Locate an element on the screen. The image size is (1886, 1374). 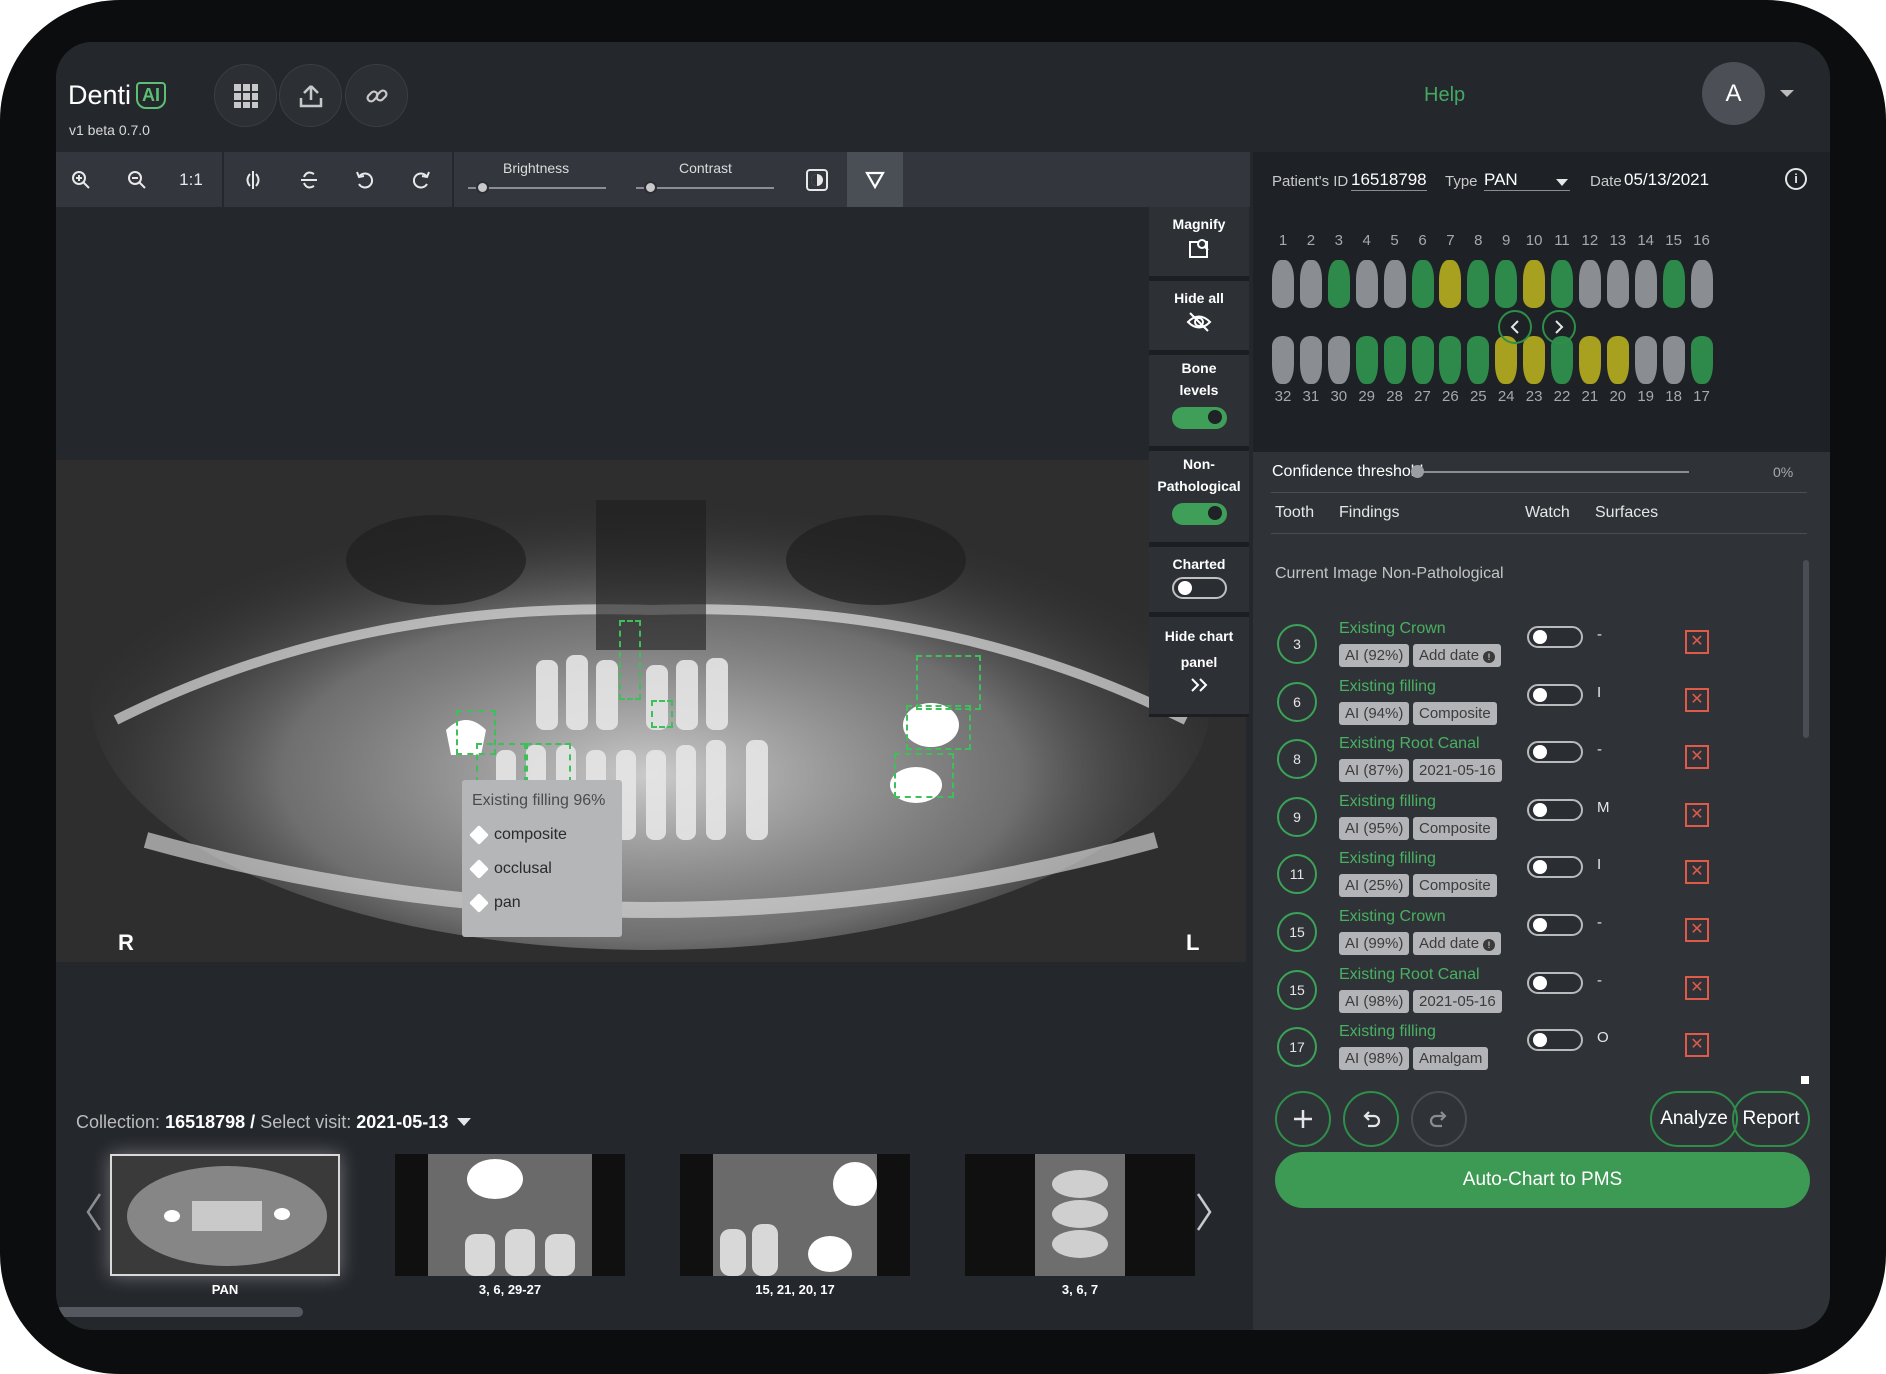
brightness-slider-knob is located at coordinates (482, 187).